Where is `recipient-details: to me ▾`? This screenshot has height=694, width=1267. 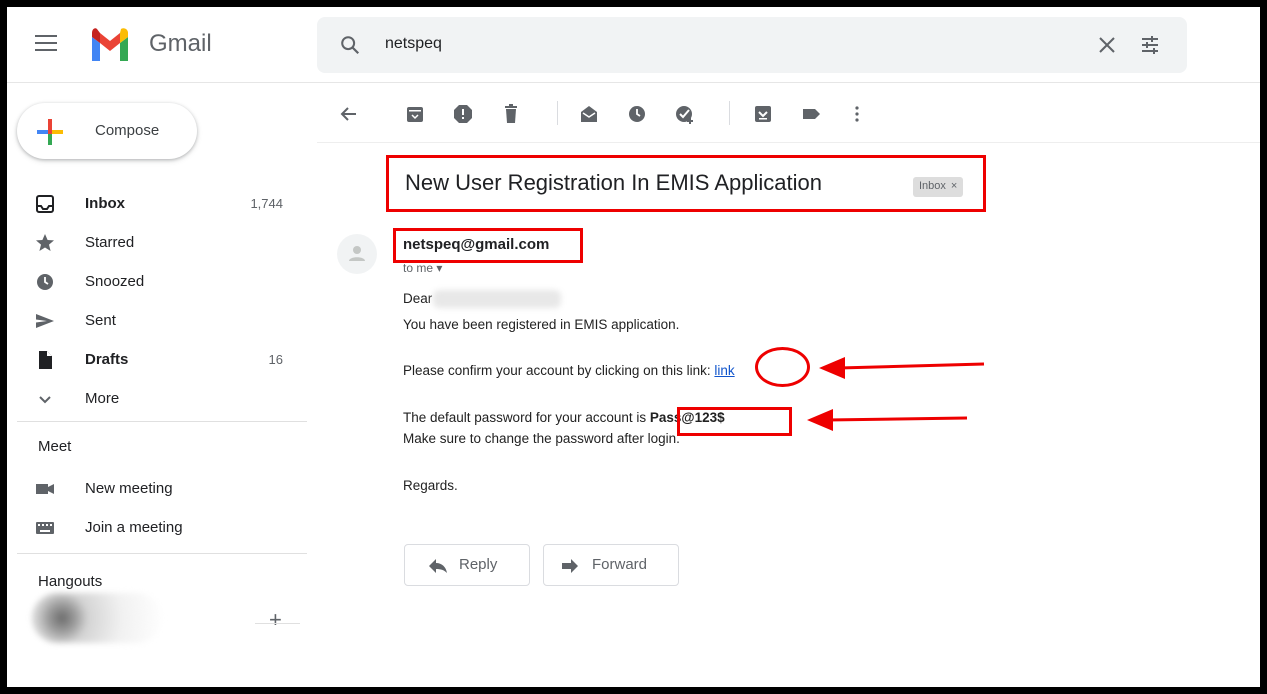 recipient-details: to me ▾ is located at coordinates (422, 268).